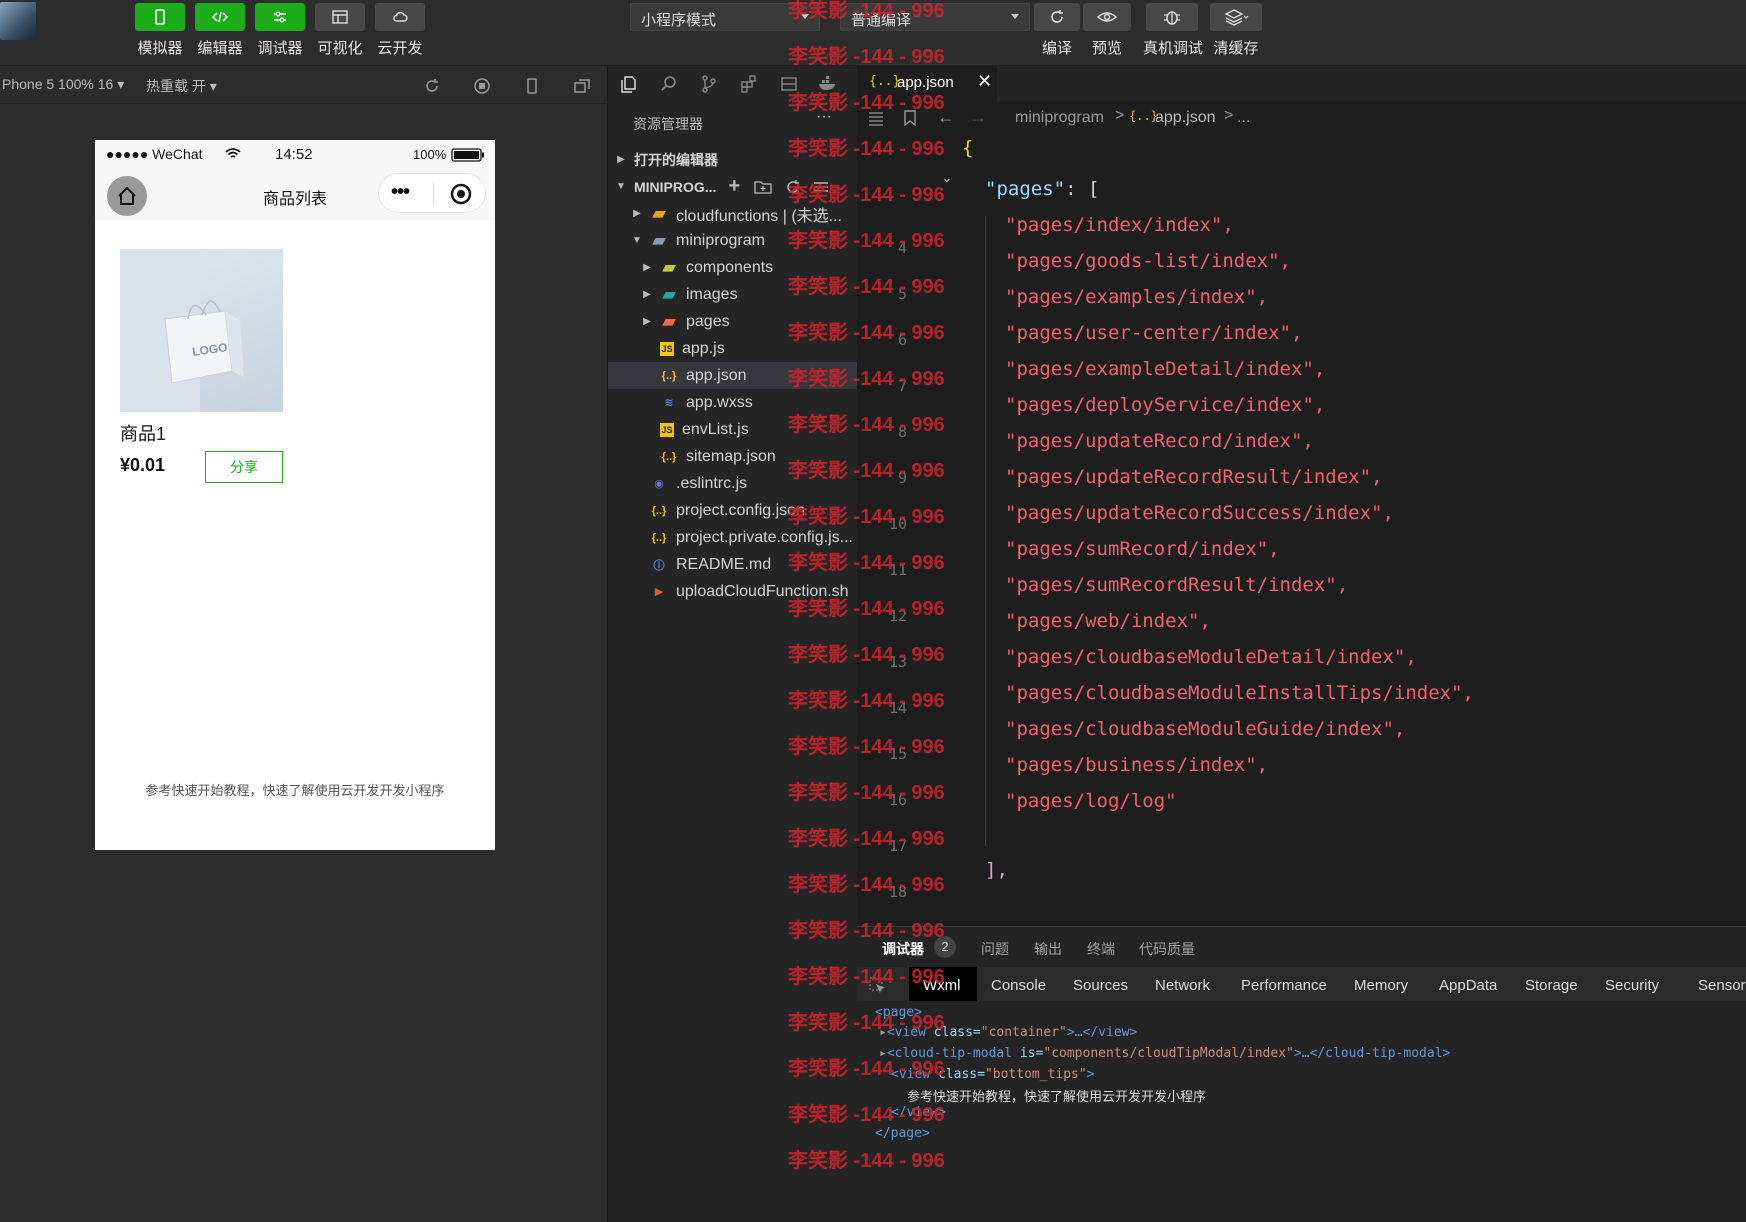  What do you see at coordinates (1284, 986) in the screenshot?
I see `tab-performance: Performance` at bounding box center [1284, 986].